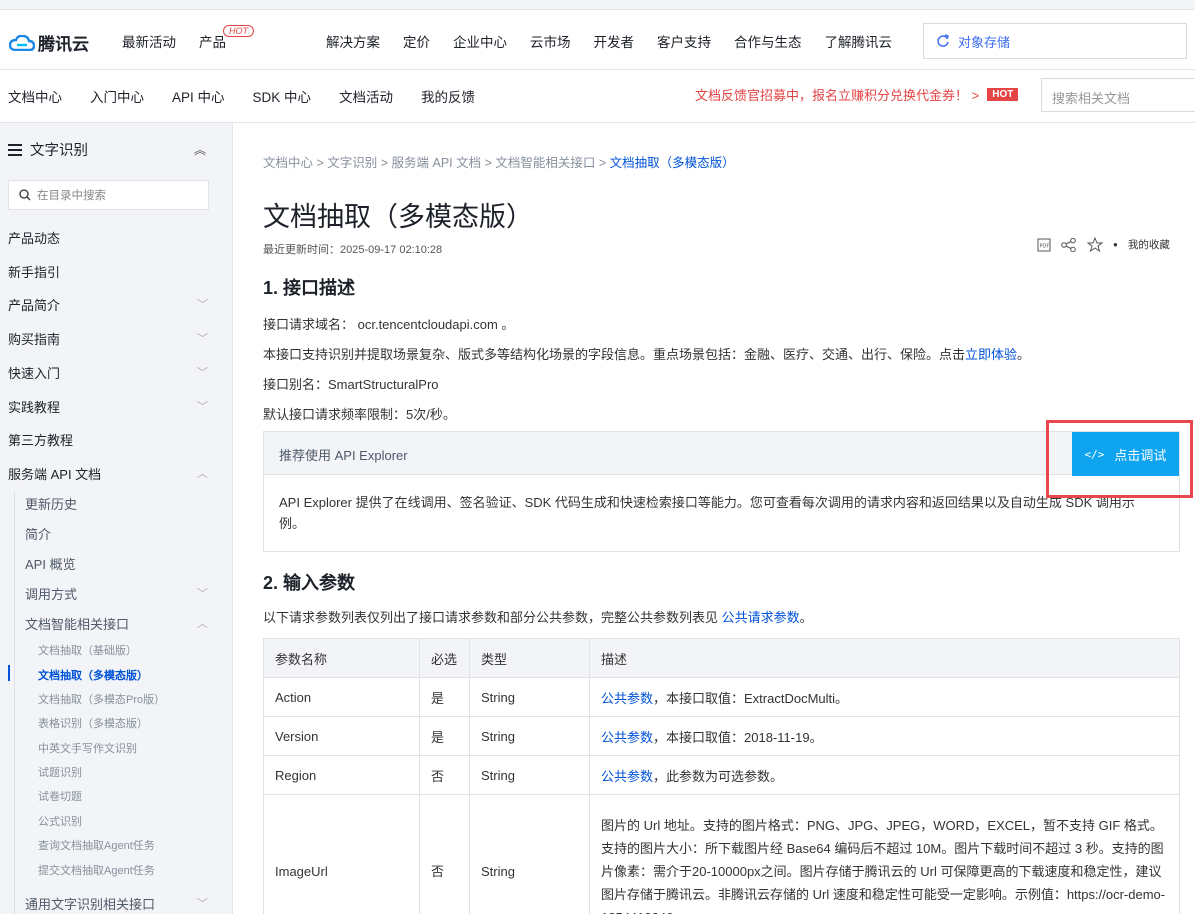 Image resolution: width=1195 pixels, height=914 pixels. What do you see at coordinates (51, 504) in the screenshot?
I see `sidebar-sub-label: 更新历史` at bounding box center [51, 504].